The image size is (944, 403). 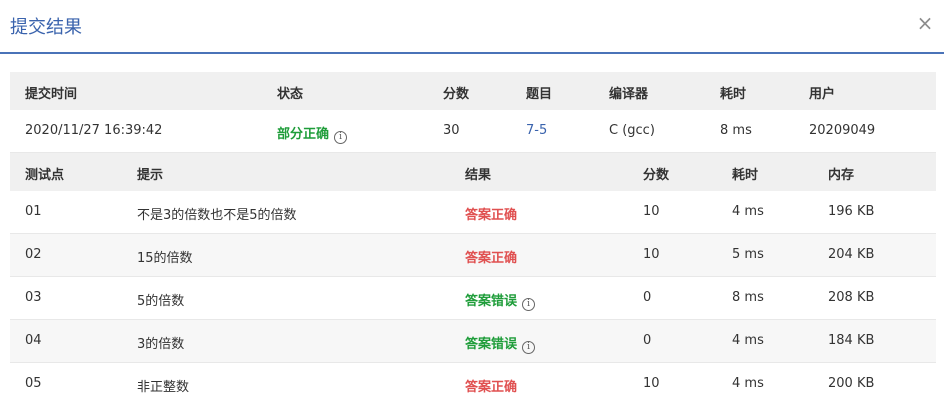 I want to click on testcase-header-row: 测试点 提示 结果 分数 耗时 内存, so click(x=473, y=172).